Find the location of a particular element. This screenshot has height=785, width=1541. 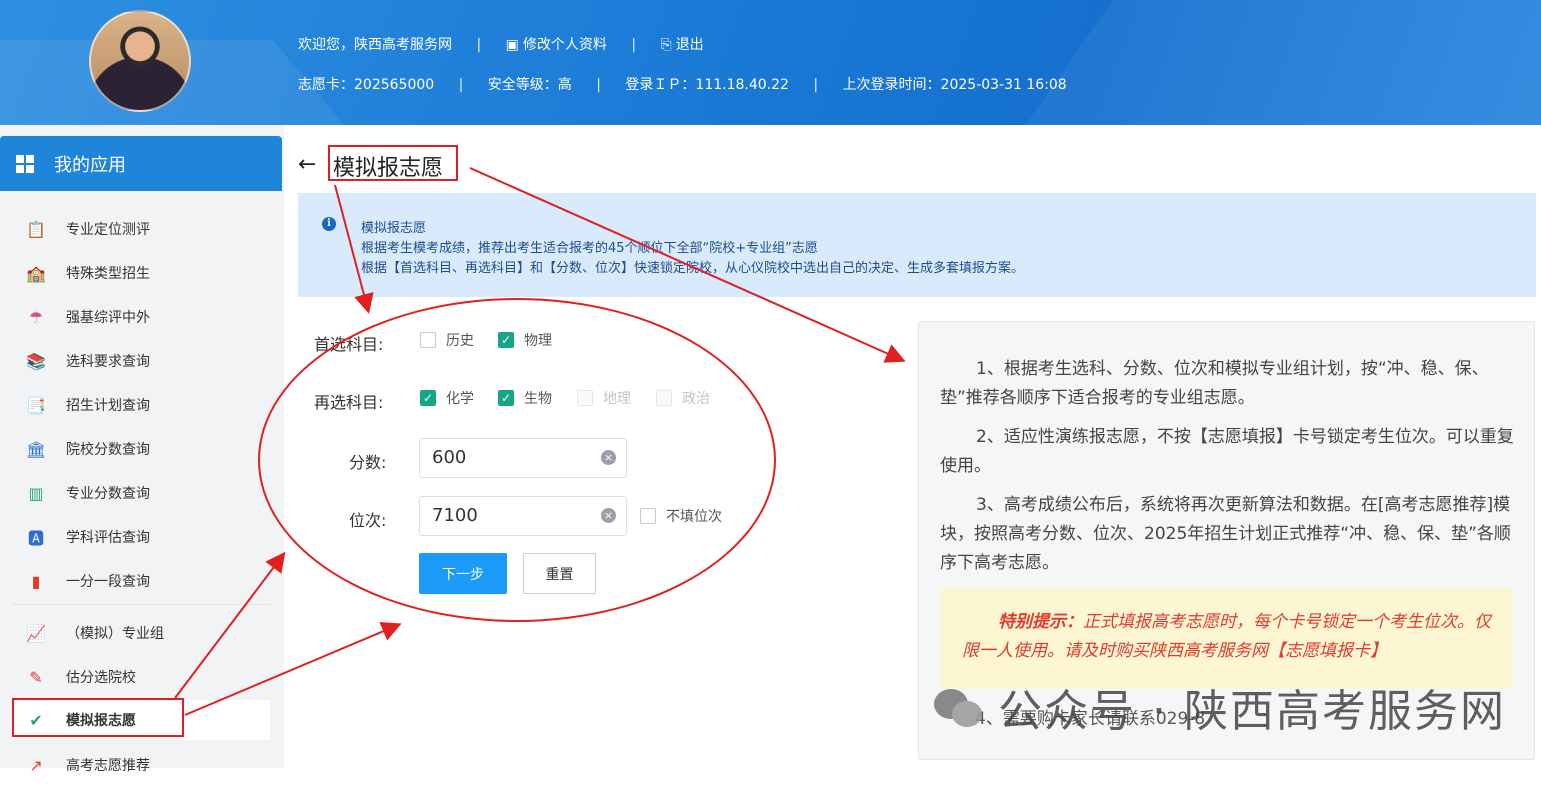

arrow-to-ellipse-left is located at coordinates (230, 625).